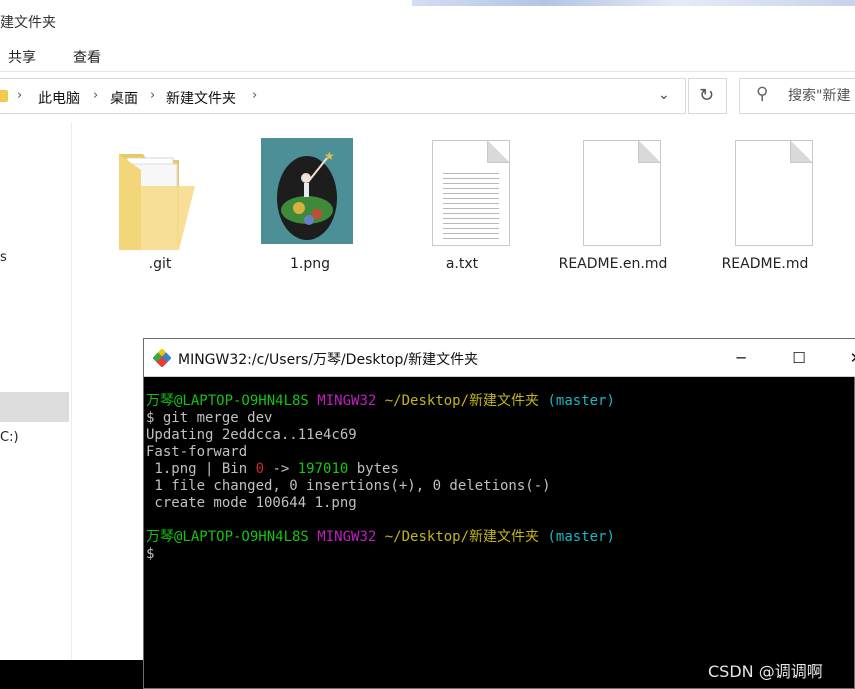  What do you see at coordinates (201, 469) in the screenshot?
I see `output-stat-prefix: 1.png | Bin` at bounding box center [201, 469].